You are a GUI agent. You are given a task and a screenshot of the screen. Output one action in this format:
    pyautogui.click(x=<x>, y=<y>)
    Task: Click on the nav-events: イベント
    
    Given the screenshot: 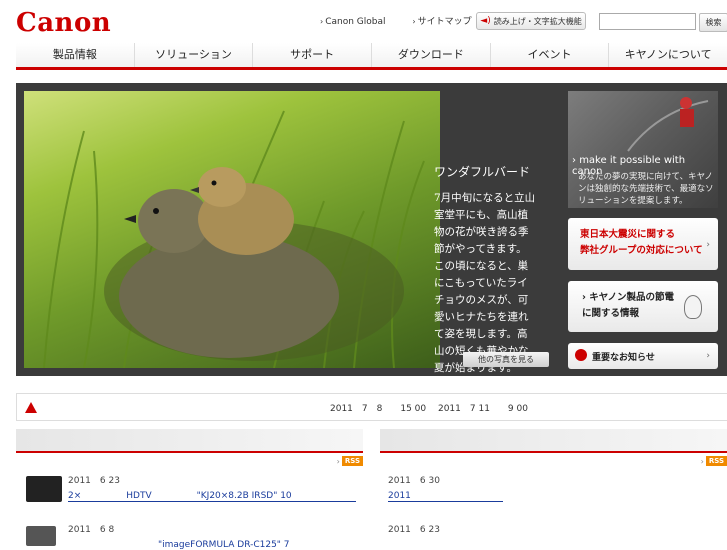 What is the action you would take?
    pyautogui.click(x=550, y=55)
    